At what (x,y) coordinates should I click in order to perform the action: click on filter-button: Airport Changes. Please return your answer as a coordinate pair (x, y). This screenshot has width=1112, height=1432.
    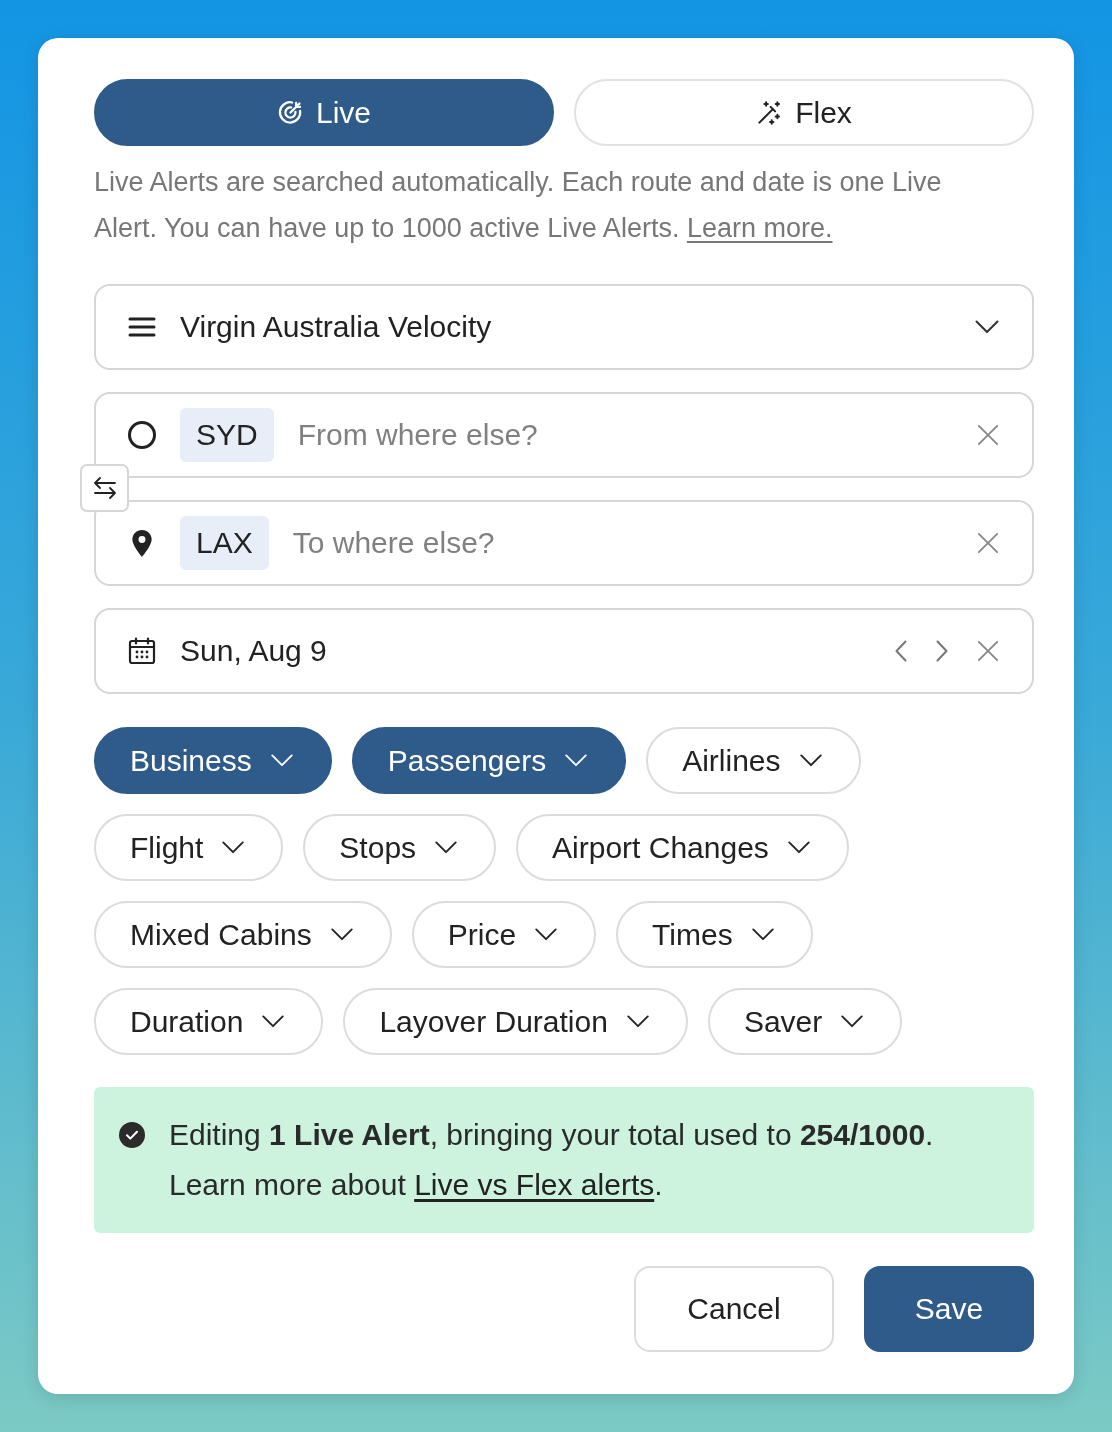
    Looking at the image, I should click on (682, 847).